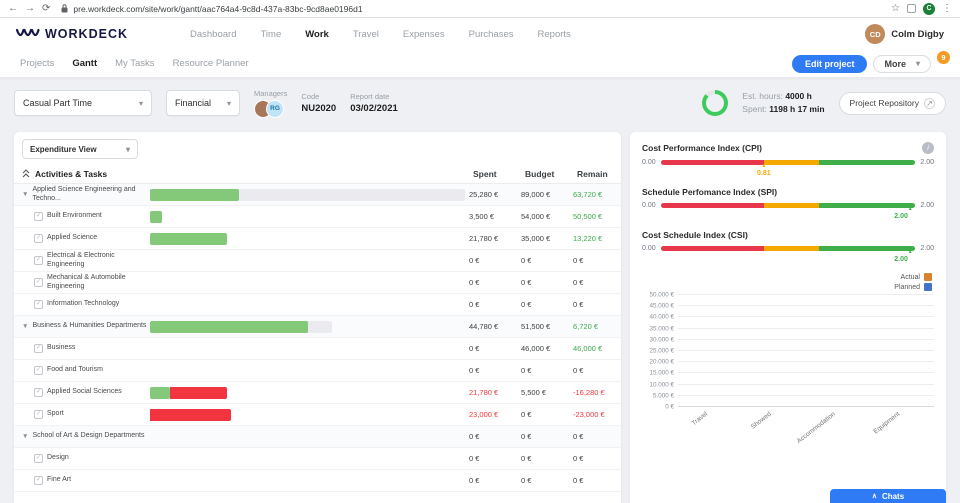 This screenshot has height=503, width=960. I want to click on table-row: ✓ Fine Art 0 € 0 € 0 €, so click(317, 481).